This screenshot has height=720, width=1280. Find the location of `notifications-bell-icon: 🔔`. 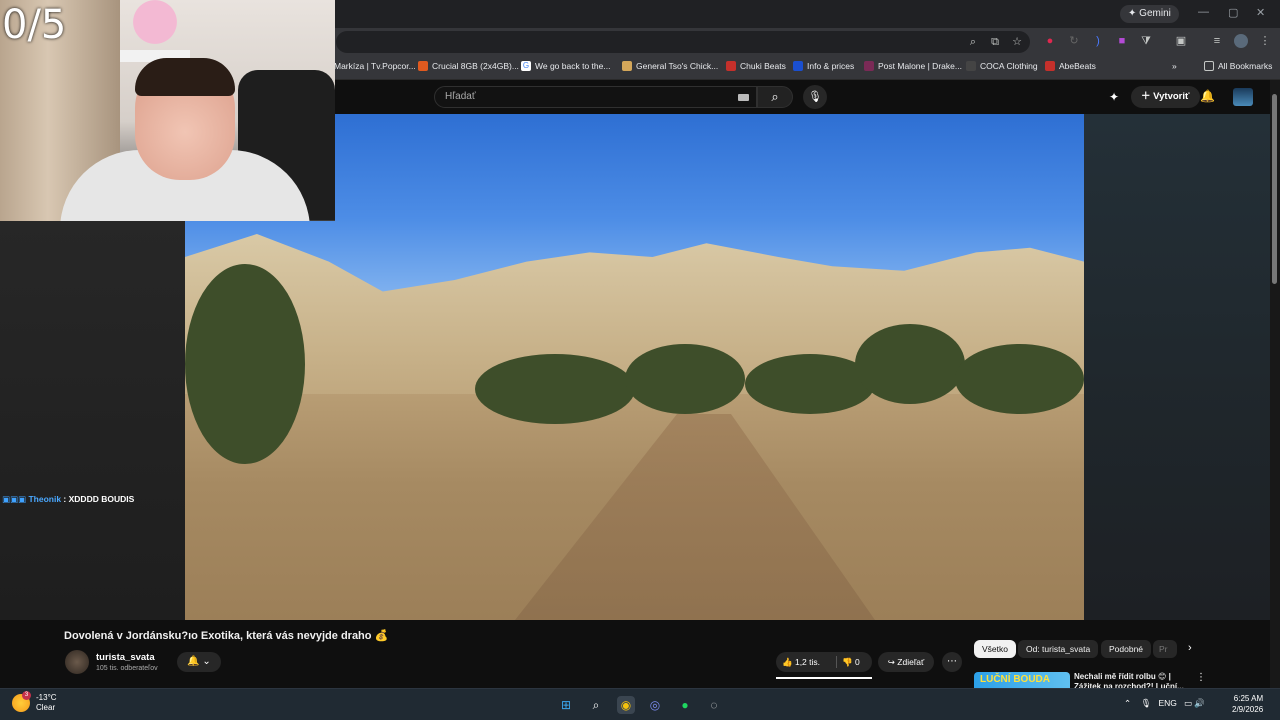

notifications-bell-icon: 🔔 is located at coordinates (1207, 96).